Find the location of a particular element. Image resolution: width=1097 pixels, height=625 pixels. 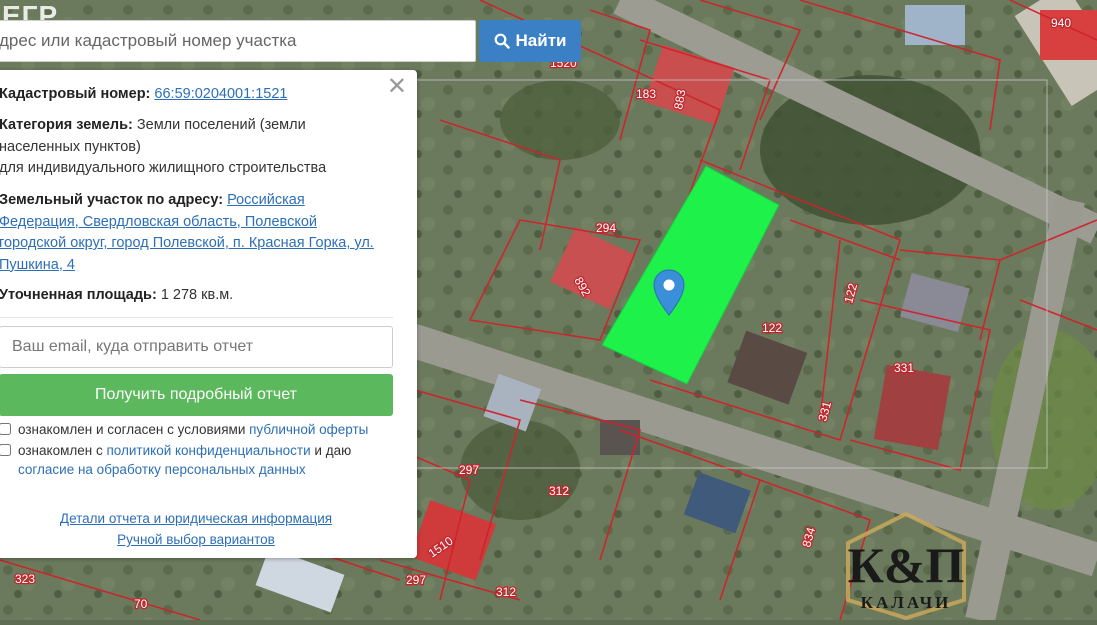

search-icon is located at coordinates (502, 41).